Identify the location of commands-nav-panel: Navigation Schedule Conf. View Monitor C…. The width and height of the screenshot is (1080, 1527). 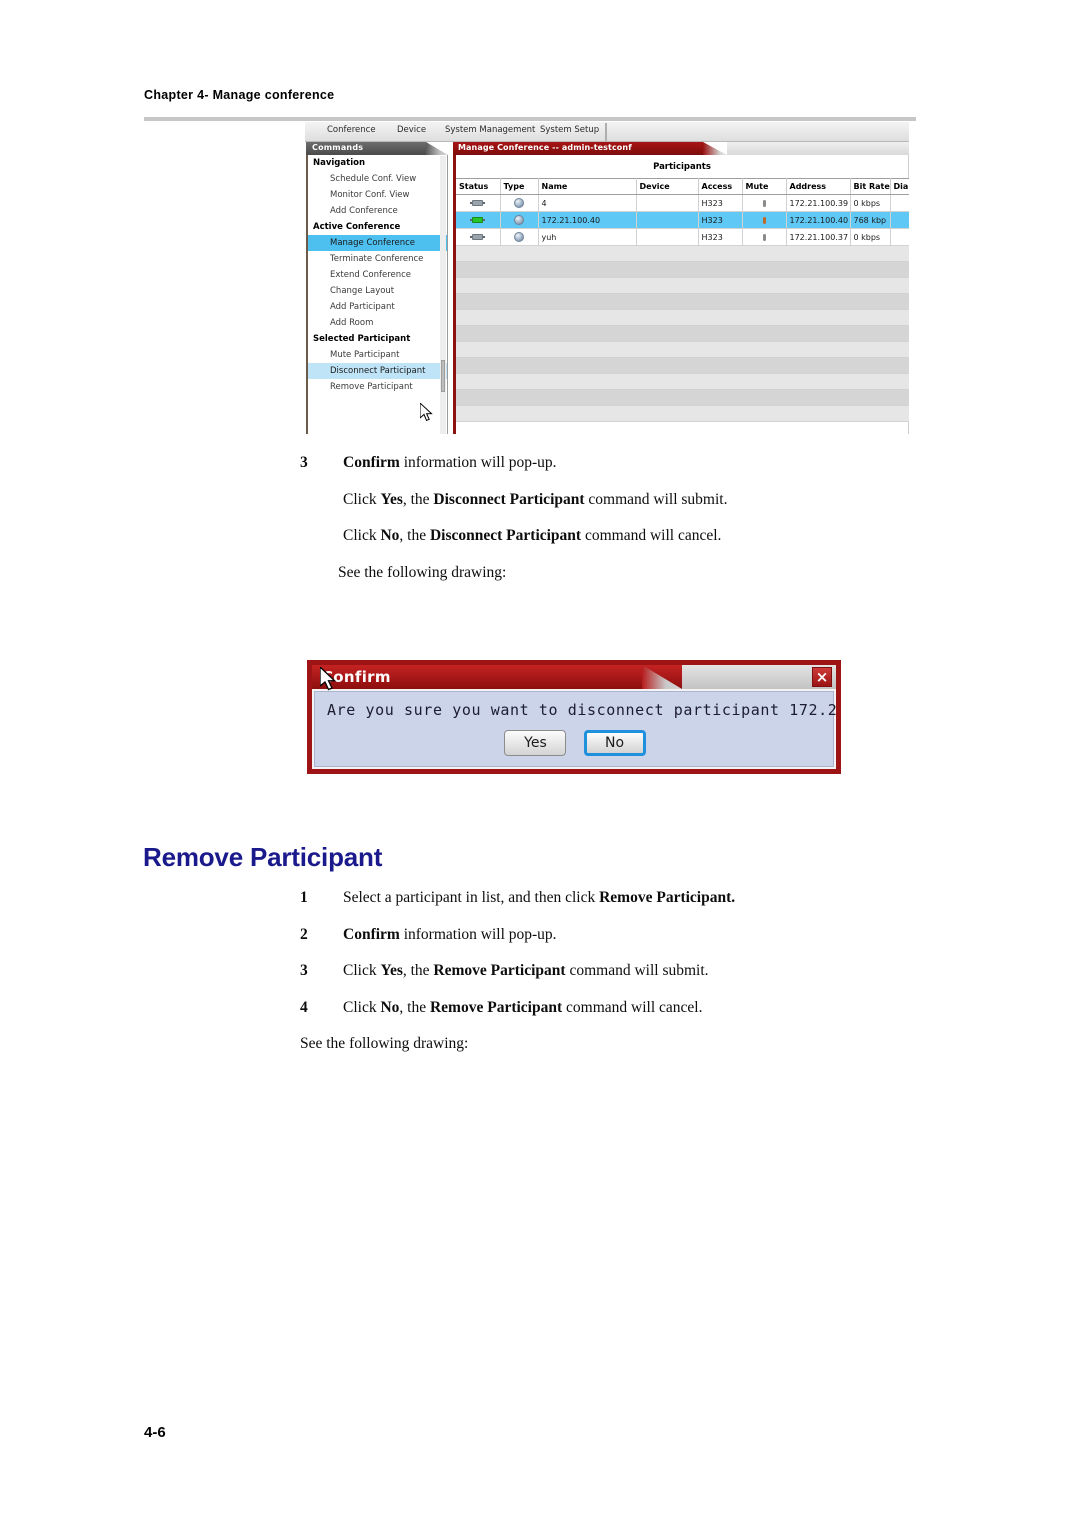
(377, 294).